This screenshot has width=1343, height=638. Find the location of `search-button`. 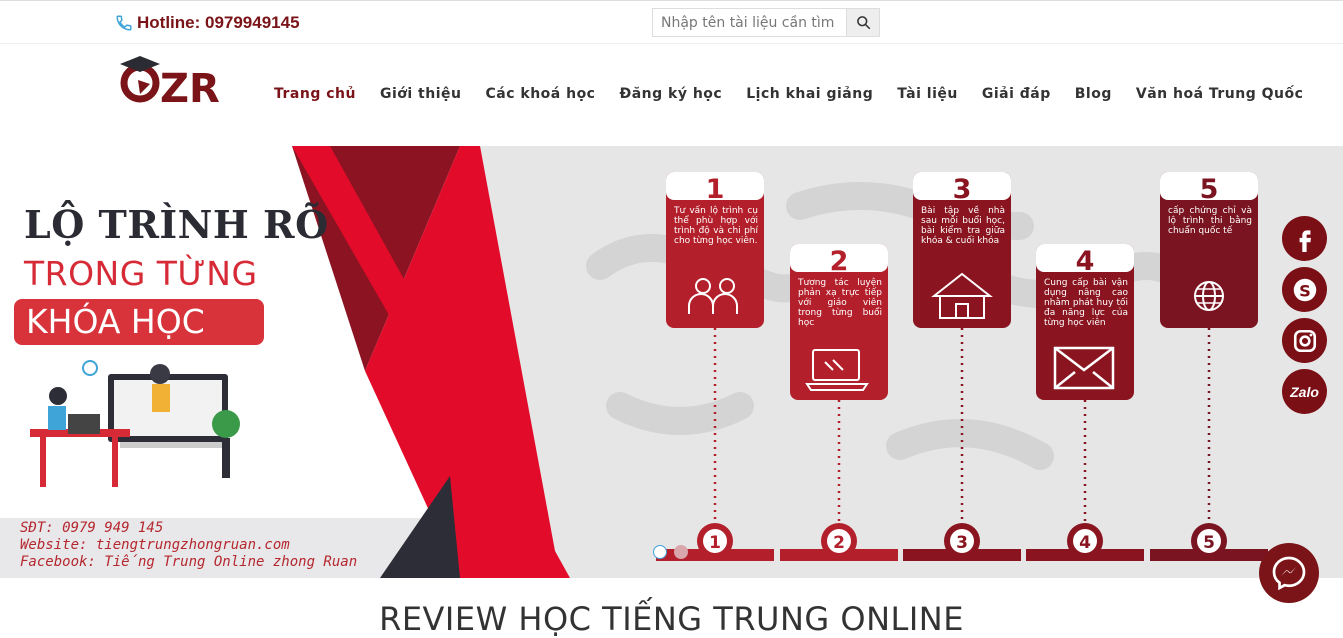

search-button is located at coordinates (862, 22).